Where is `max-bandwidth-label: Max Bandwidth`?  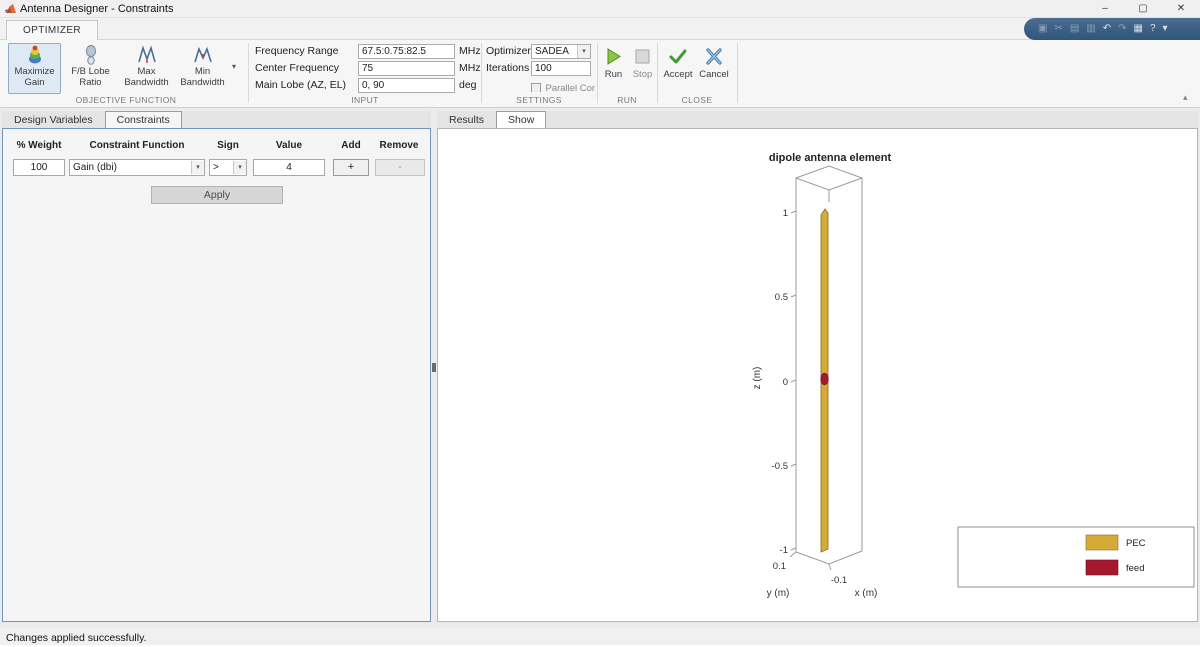 max-bandwidth-label: Max Bandwidth is located at coordinates (146, 77).